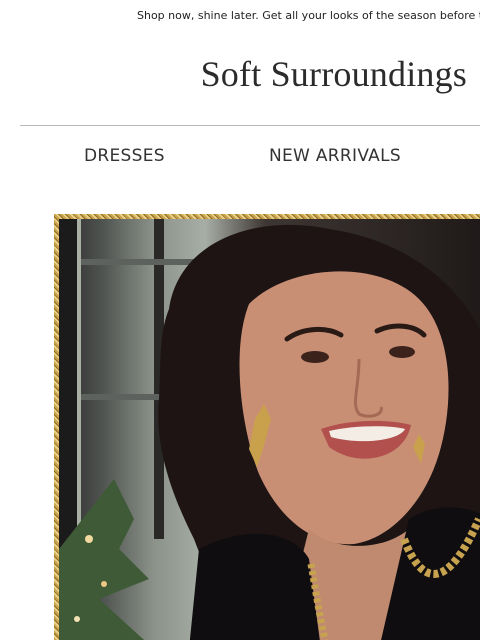 The width and height of the screenshot is (480, 640). I want to click on nav-item-dresses: DRESSES, so click(124, 156).